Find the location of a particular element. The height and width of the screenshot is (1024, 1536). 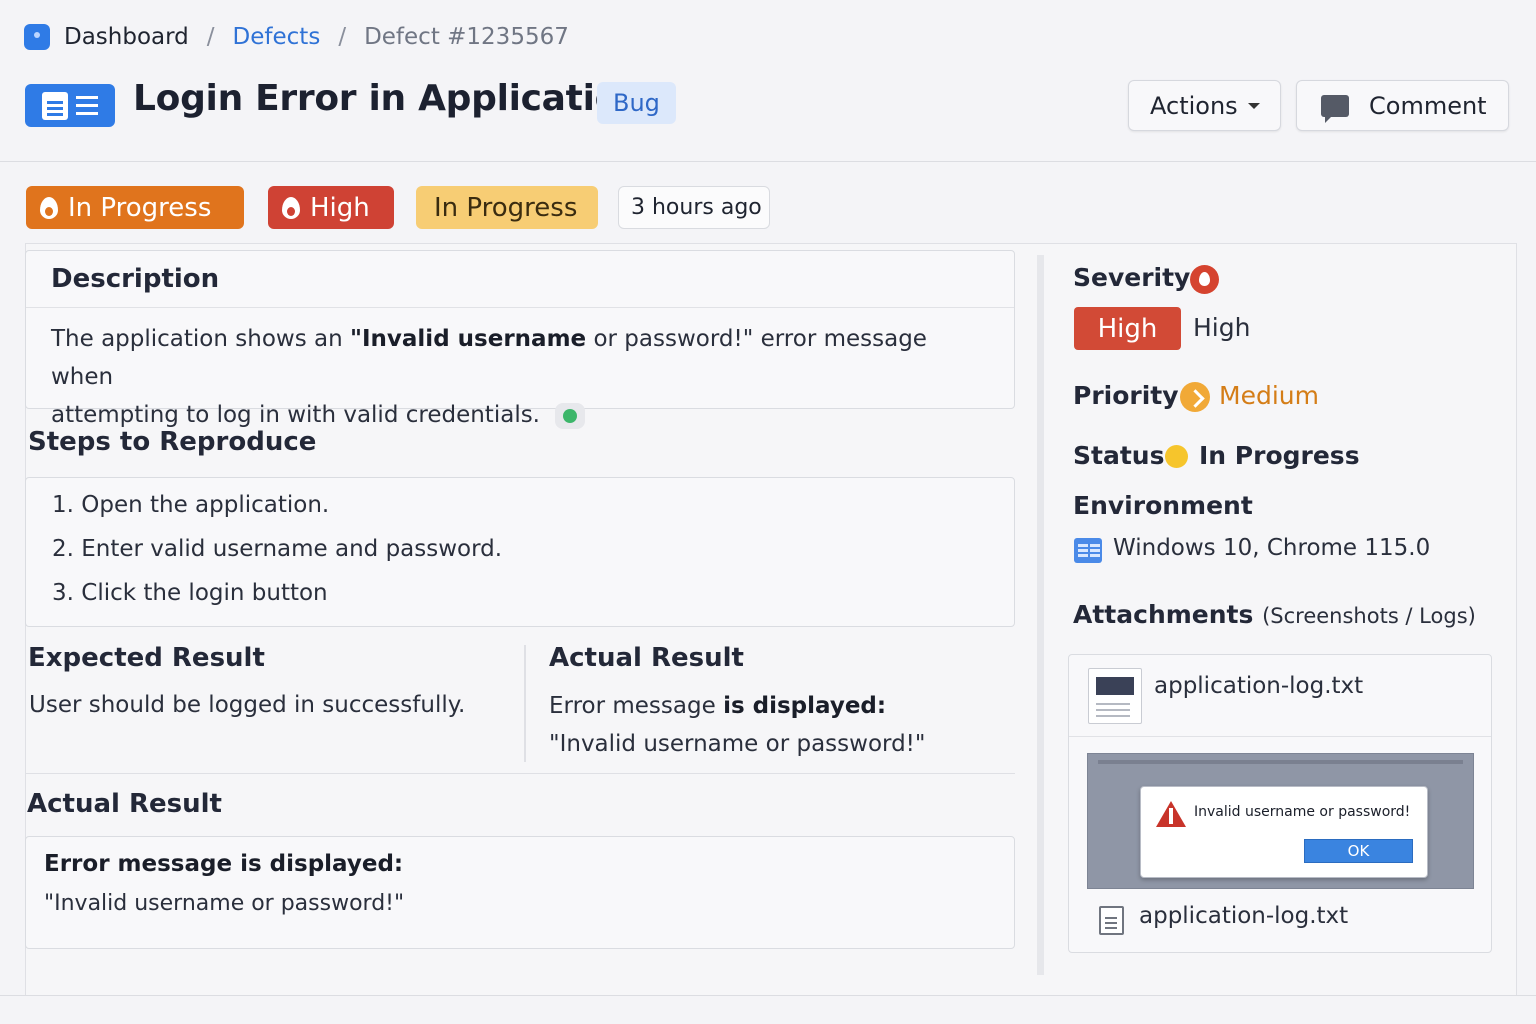

attachment-item: application-log.txt is located at coordinates (1280, 696).